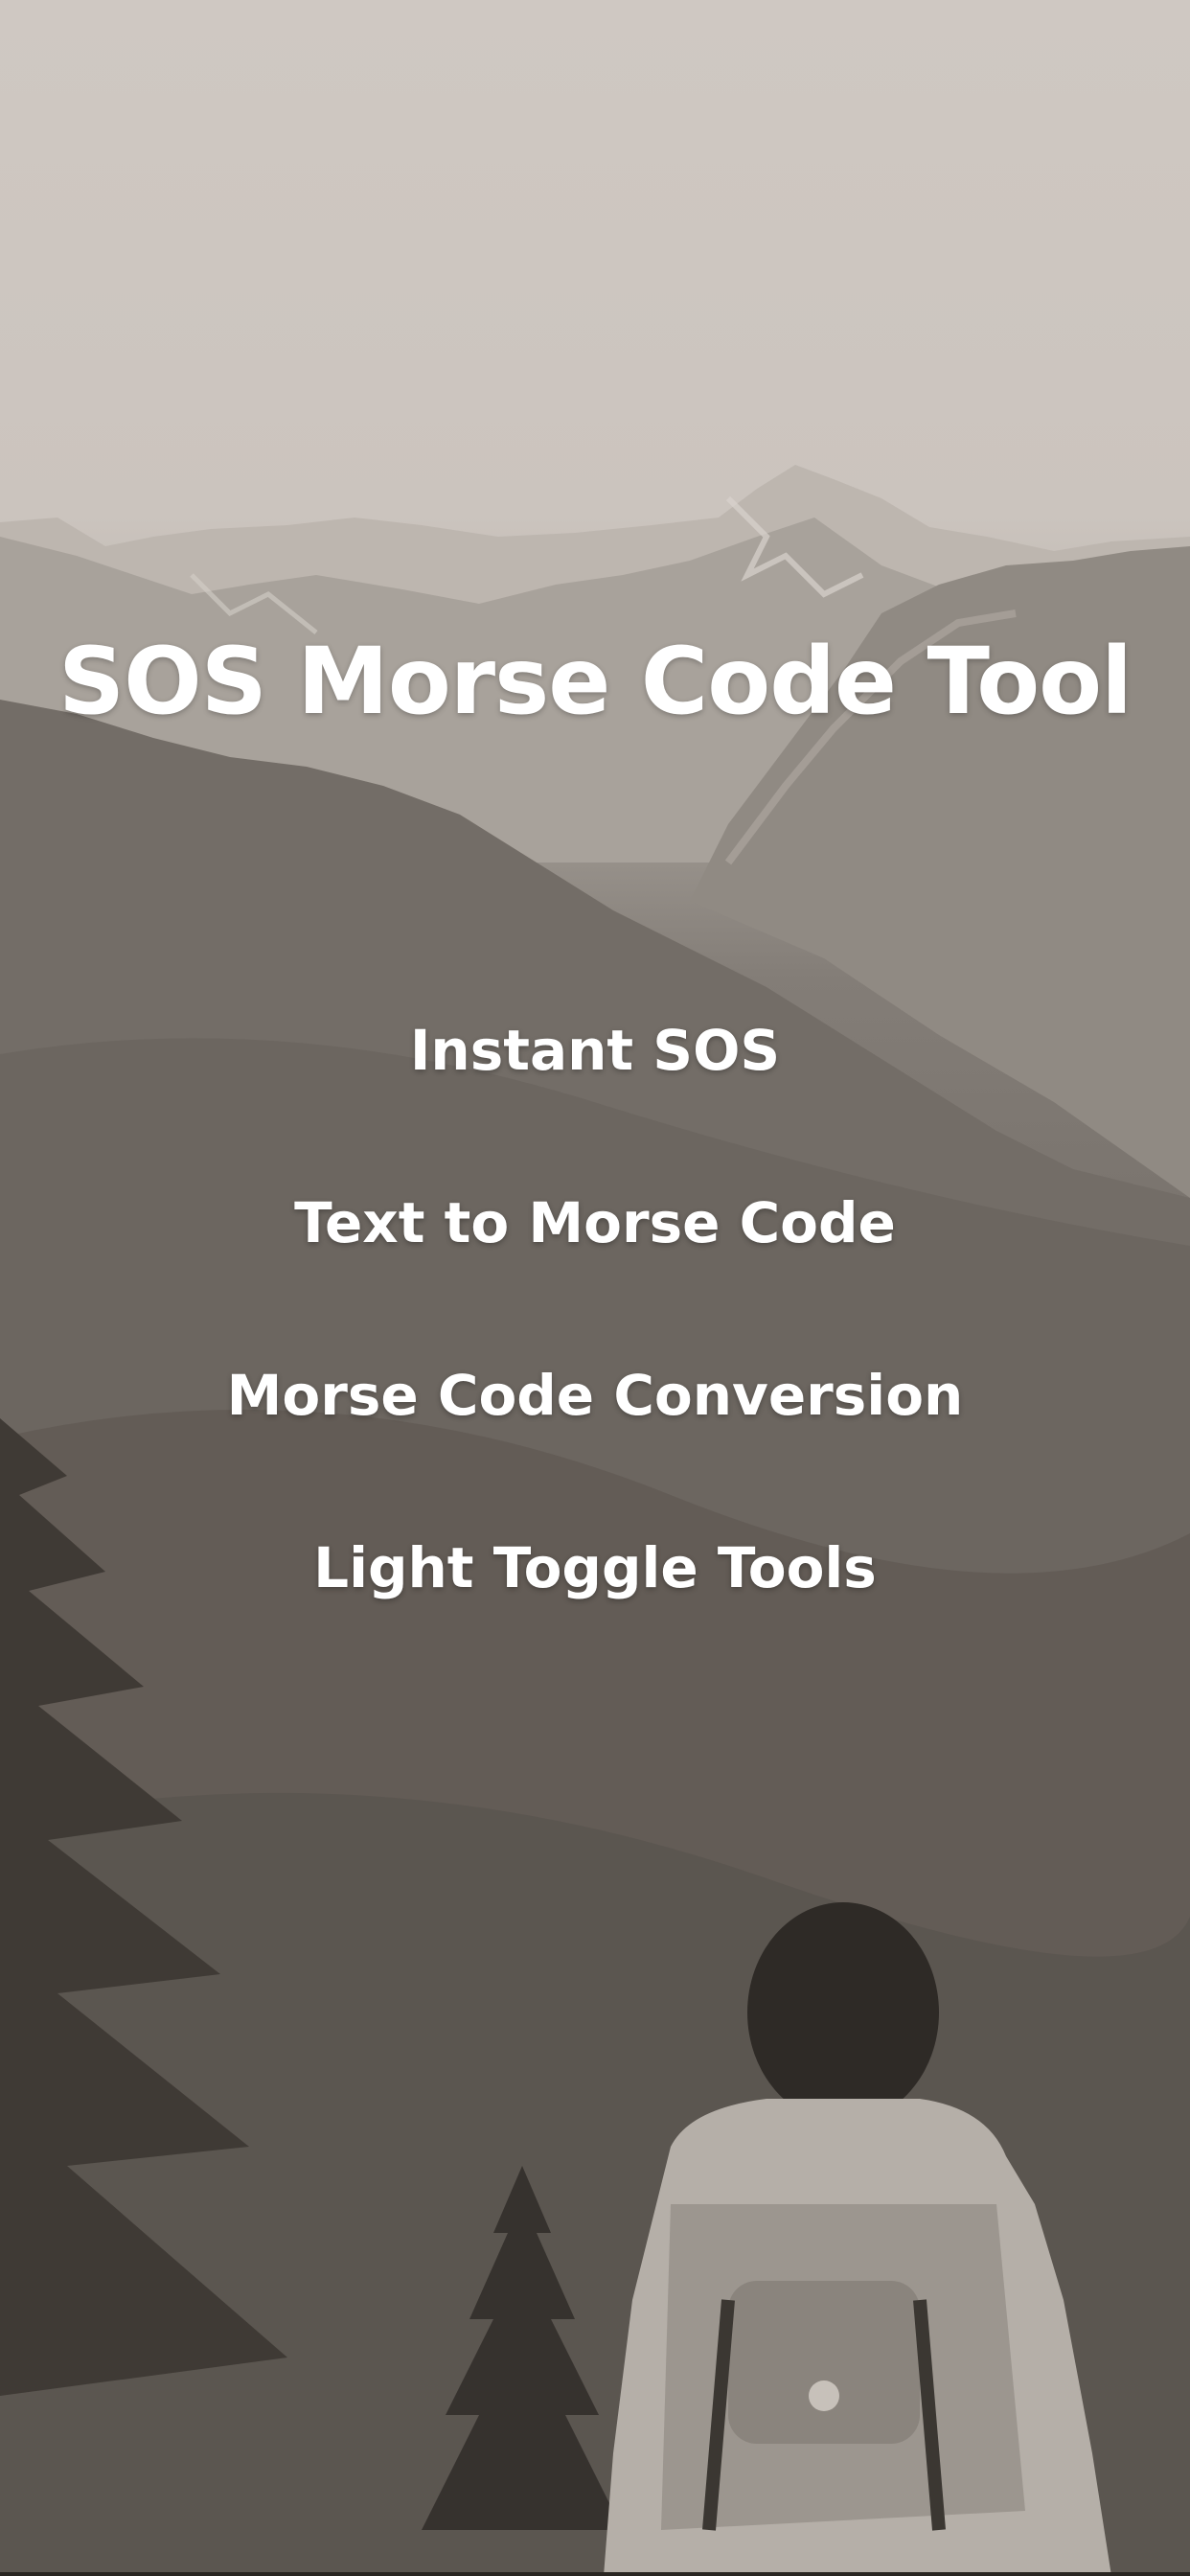 The width and height of the screenshot is (1190, 2576). What do you see at coordinates (595, 1050) in the screenshot?
I see `menu-item-label: Instant SOS` at bounding box center [595, 1050].